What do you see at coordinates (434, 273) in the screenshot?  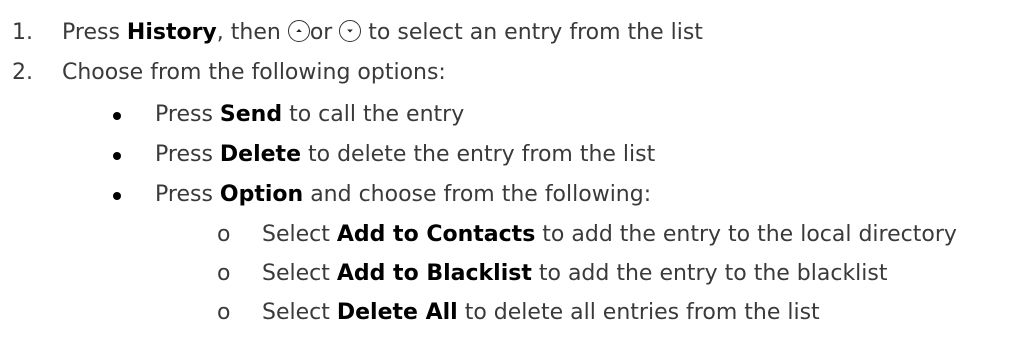 I see `add-to-blacklist-key: Add to Blacklist` at bounding box center [434, 273].